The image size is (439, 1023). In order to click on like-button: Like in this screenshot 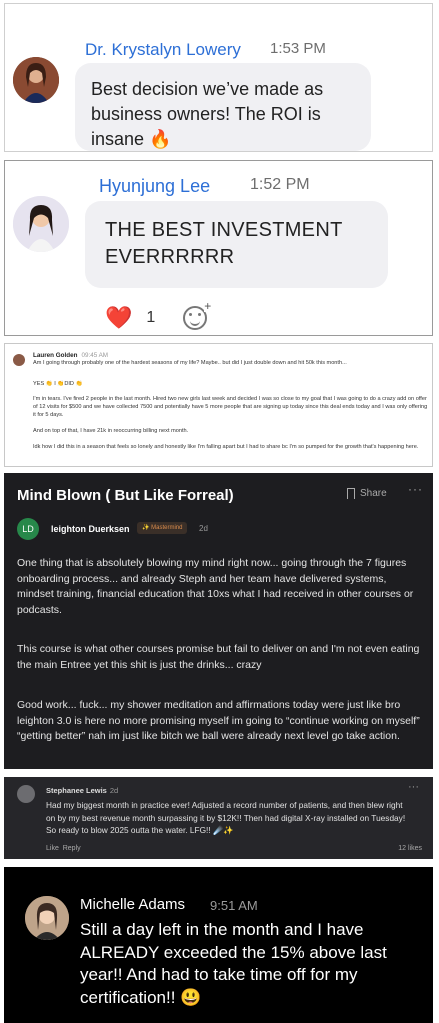, I will do `click(52, 848)`.